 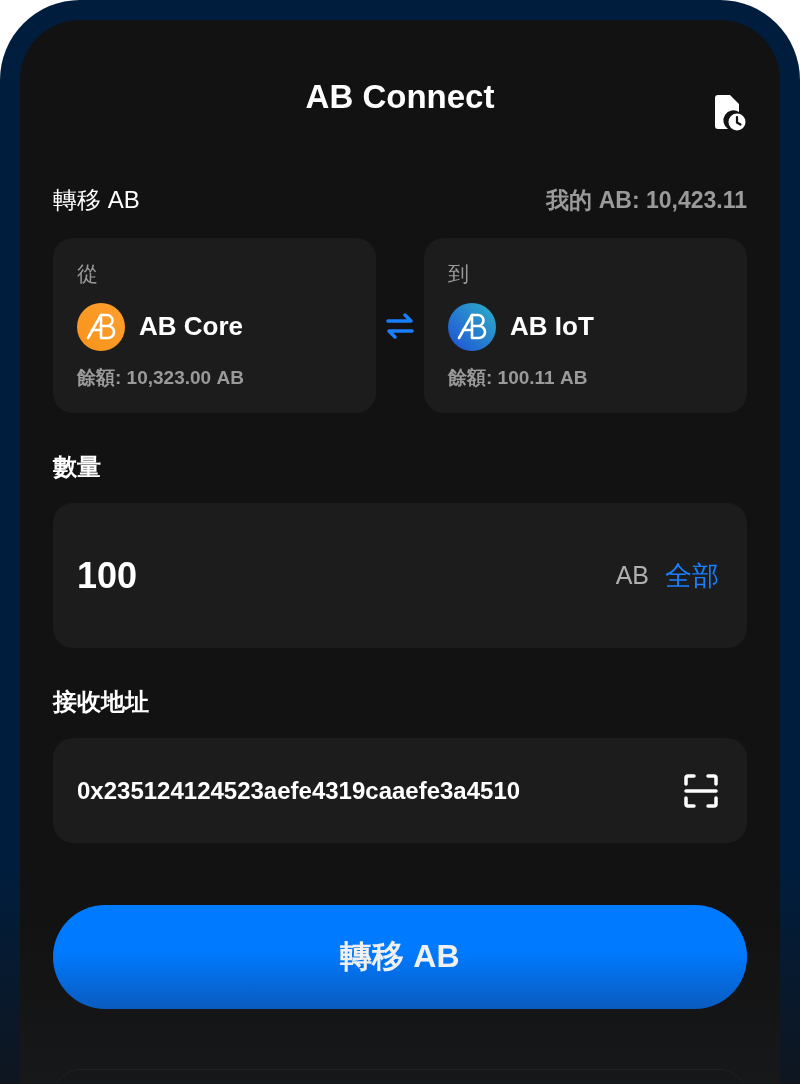 What do you see at coordinates (96, 200) in the screenshot?
I see `section-title: 轉移 AB` at bounding box center [96, 200].